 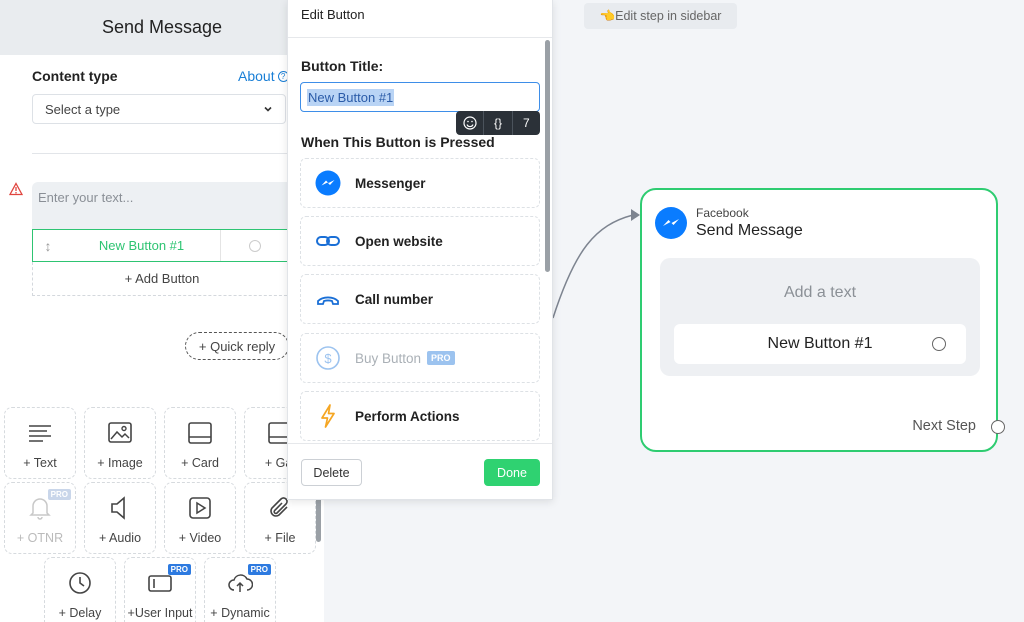 I want to click on panel-title: Edit Button, so click(x=333, y=14).